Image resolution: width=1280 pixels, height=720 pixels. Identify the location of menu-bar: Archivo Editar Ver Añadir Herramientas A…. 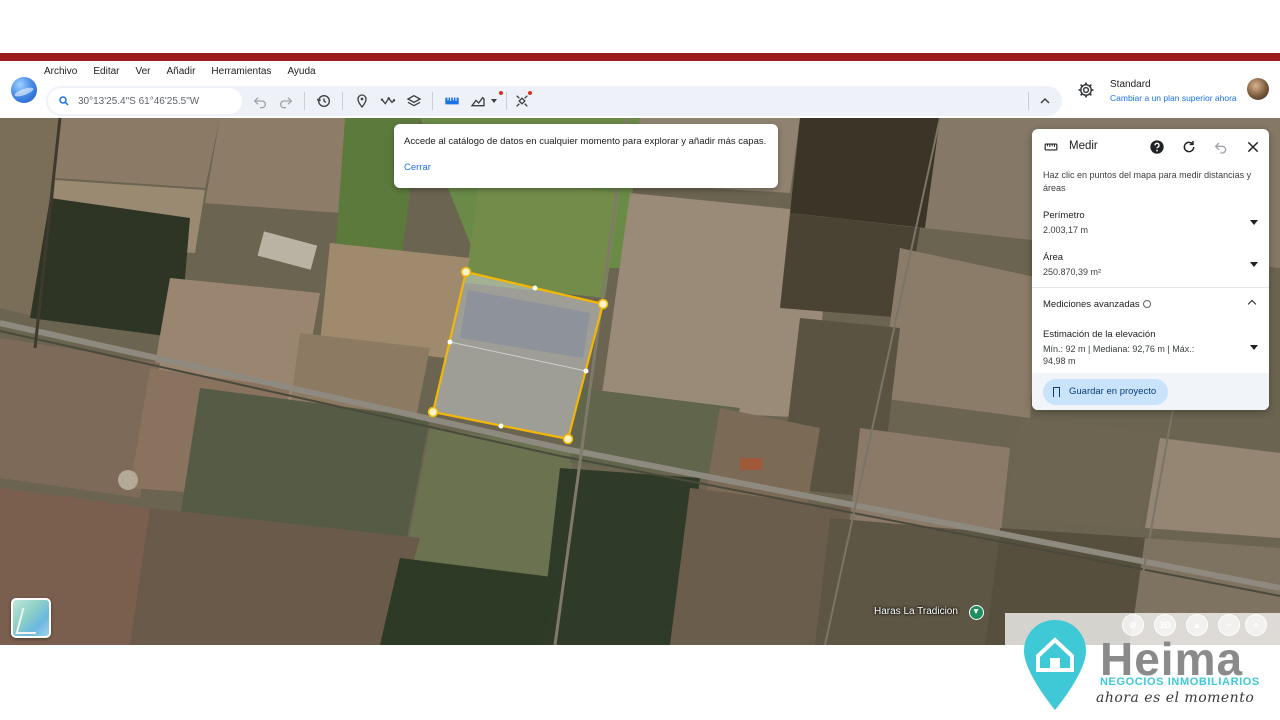
(180, 71).